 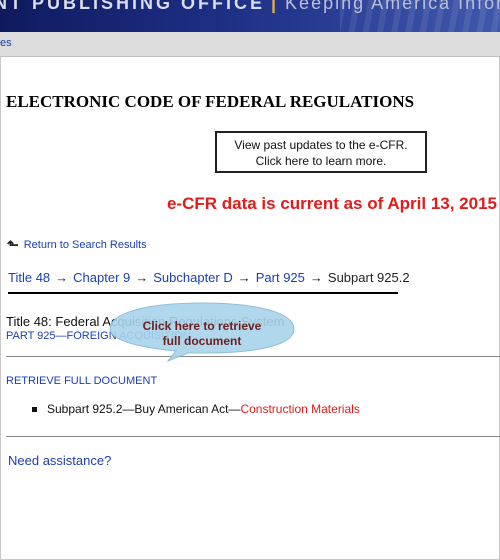 What do you see at coordinates (392, 6) in the screenshot?
I see `banner-tagline: Keeping America Informed` at bounding box center [392, 6].